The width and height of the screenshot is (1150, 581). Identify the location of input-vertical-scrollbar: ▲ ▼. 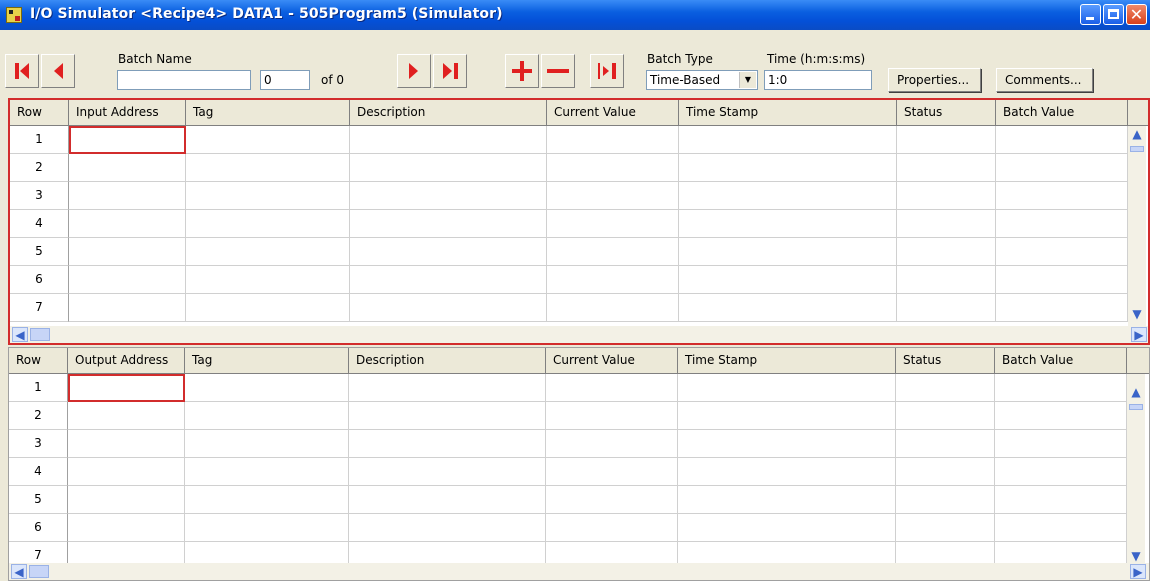
(1137, 226).